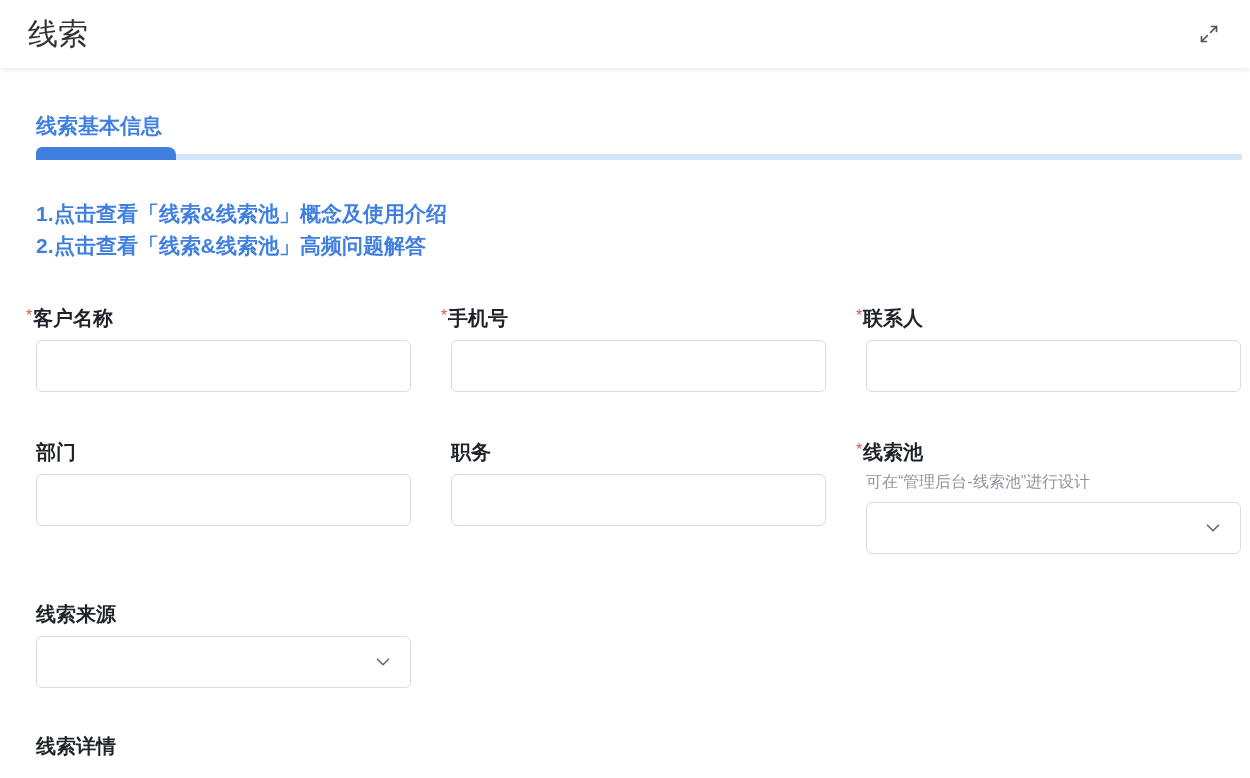  Describe the element at coordinates (471, 452) in the screenshot. I see `field-label: 职务` at that location.